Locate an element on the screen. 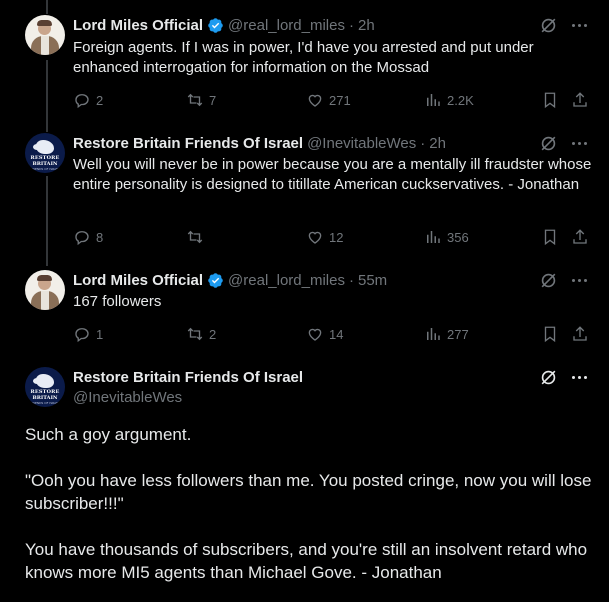 This screenshot has width=609, height=602. like-count: 14 is located at coordinates (336, 334).